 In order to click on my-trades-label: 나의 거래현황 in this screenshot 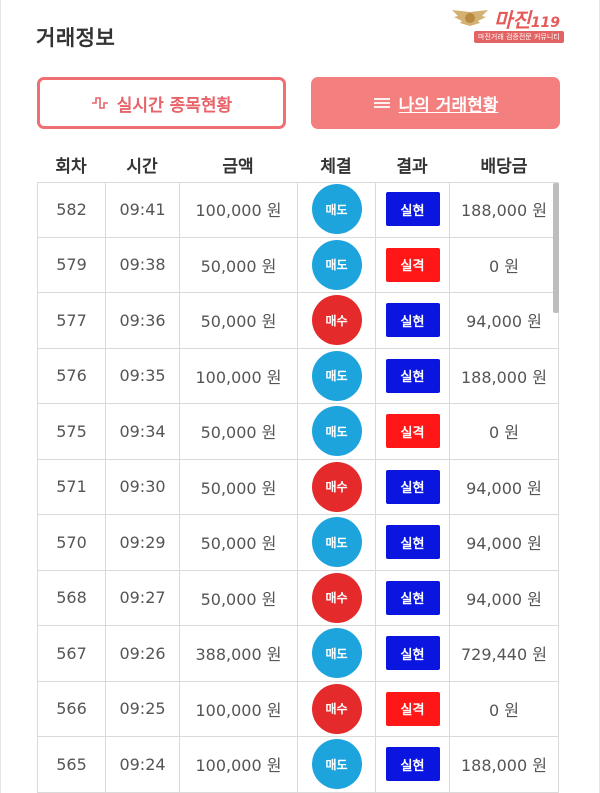, I will do `click(448, 105)`.